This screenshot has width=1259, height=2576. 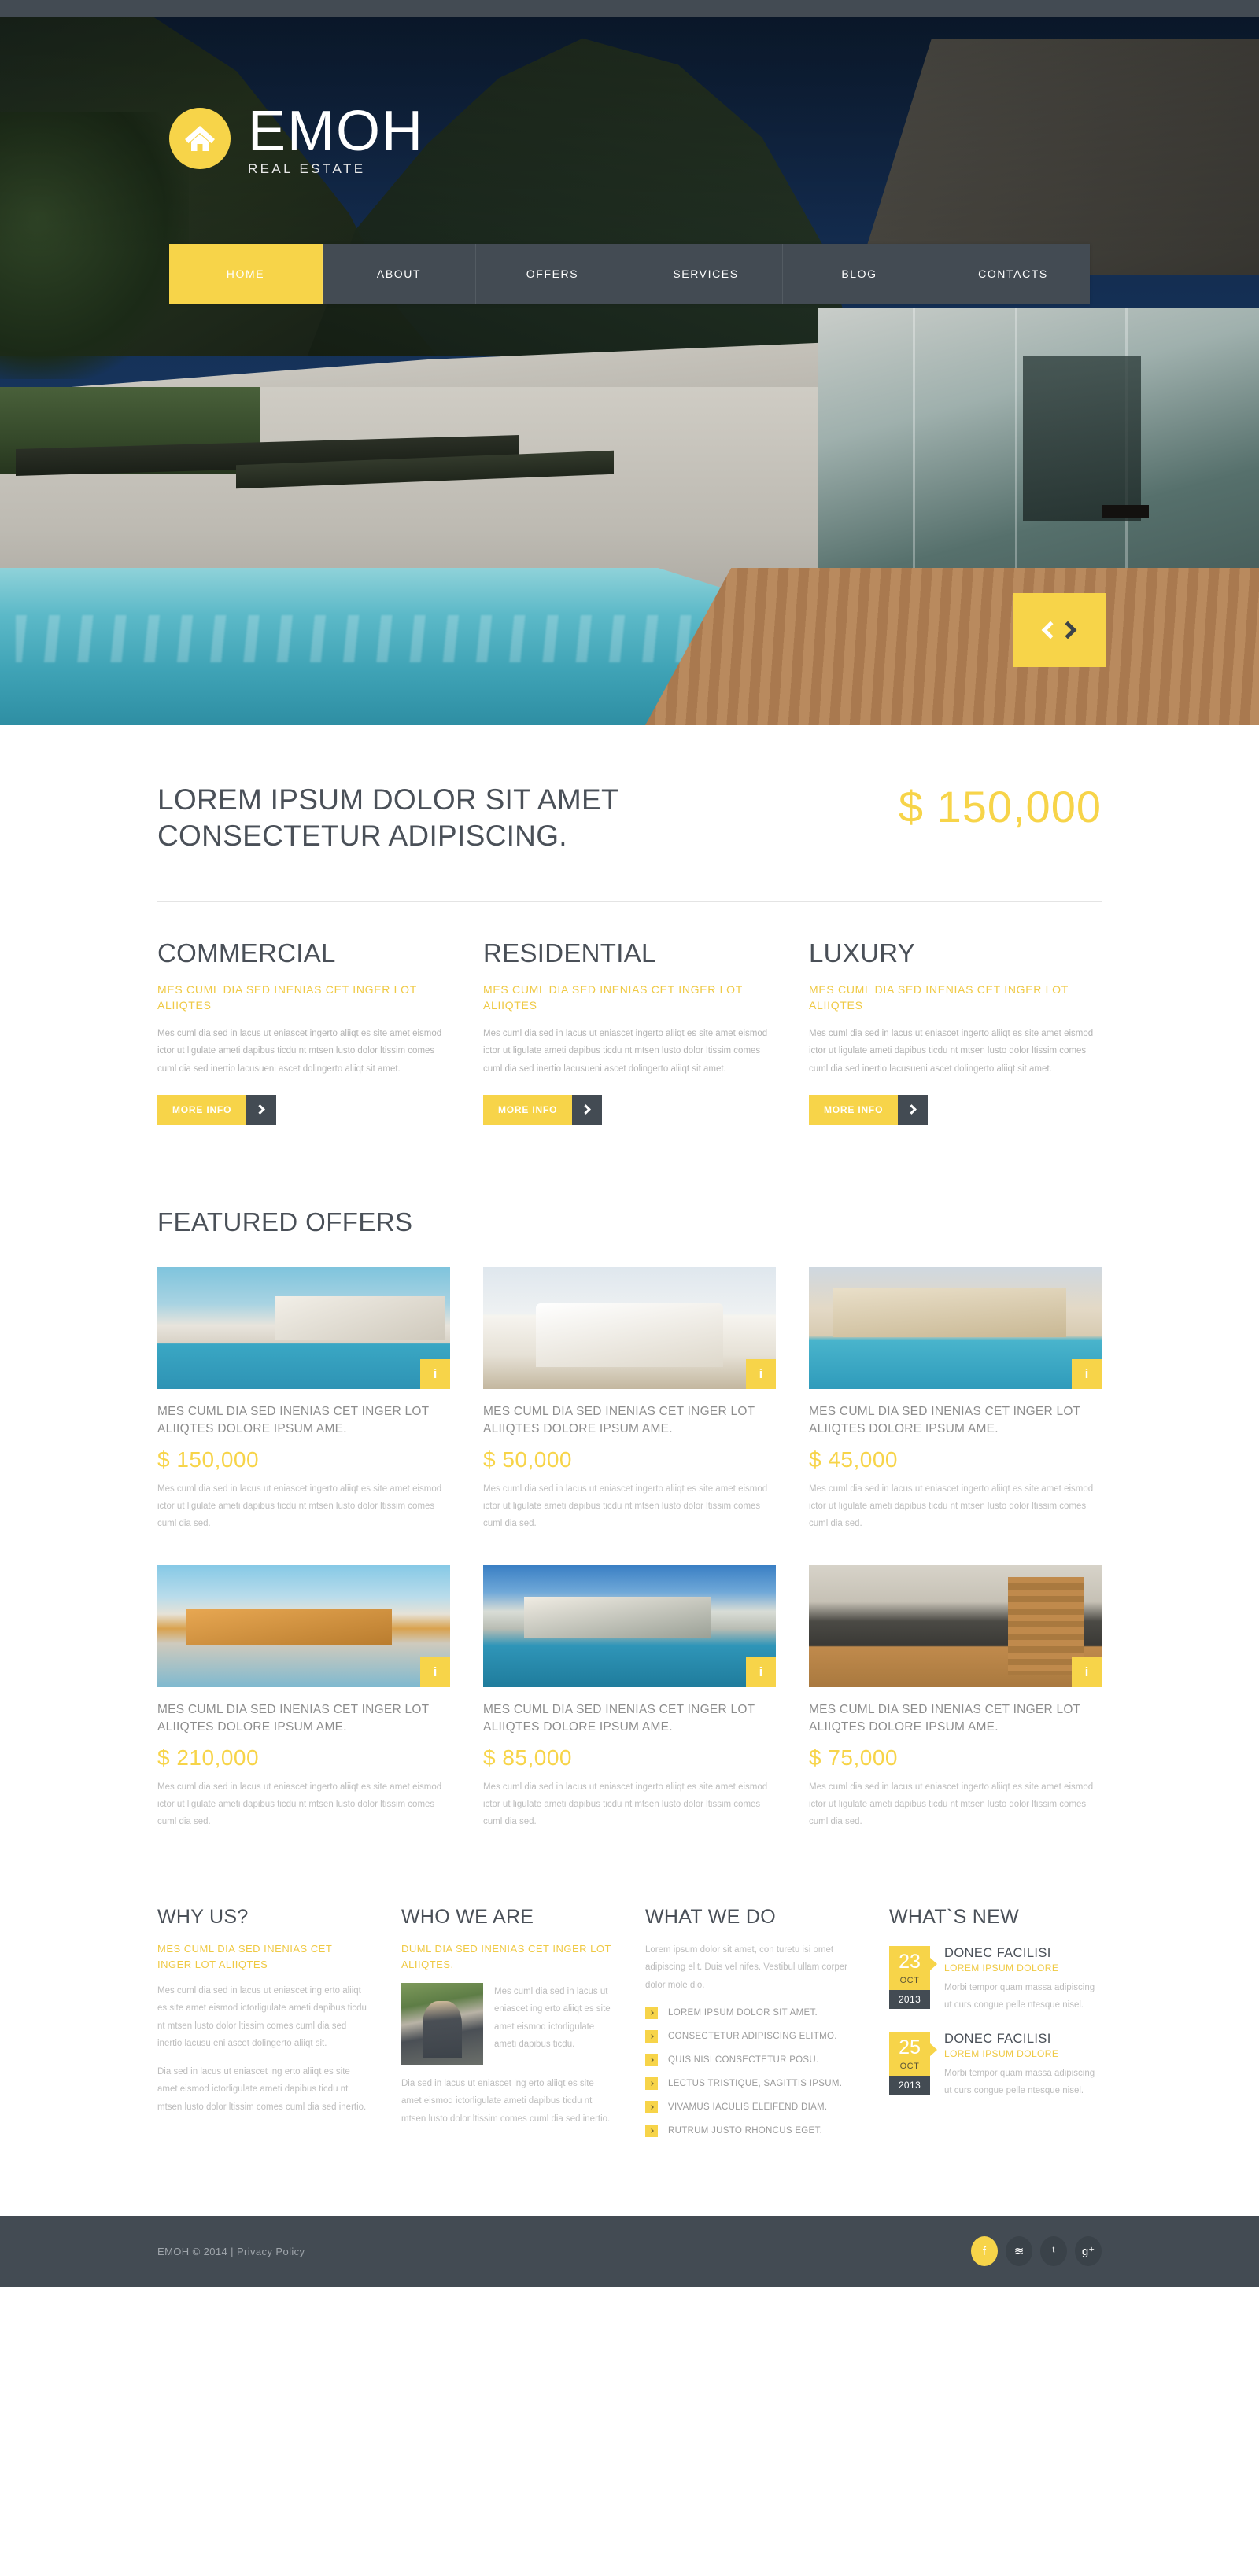 What do you see at coordinates (629, 2251) in the screenshot?
I see `site-footer: EMOH © 2014 | Privacy Policy f ≋ ᵗ g⁺` at bounding box center [629, 2251].